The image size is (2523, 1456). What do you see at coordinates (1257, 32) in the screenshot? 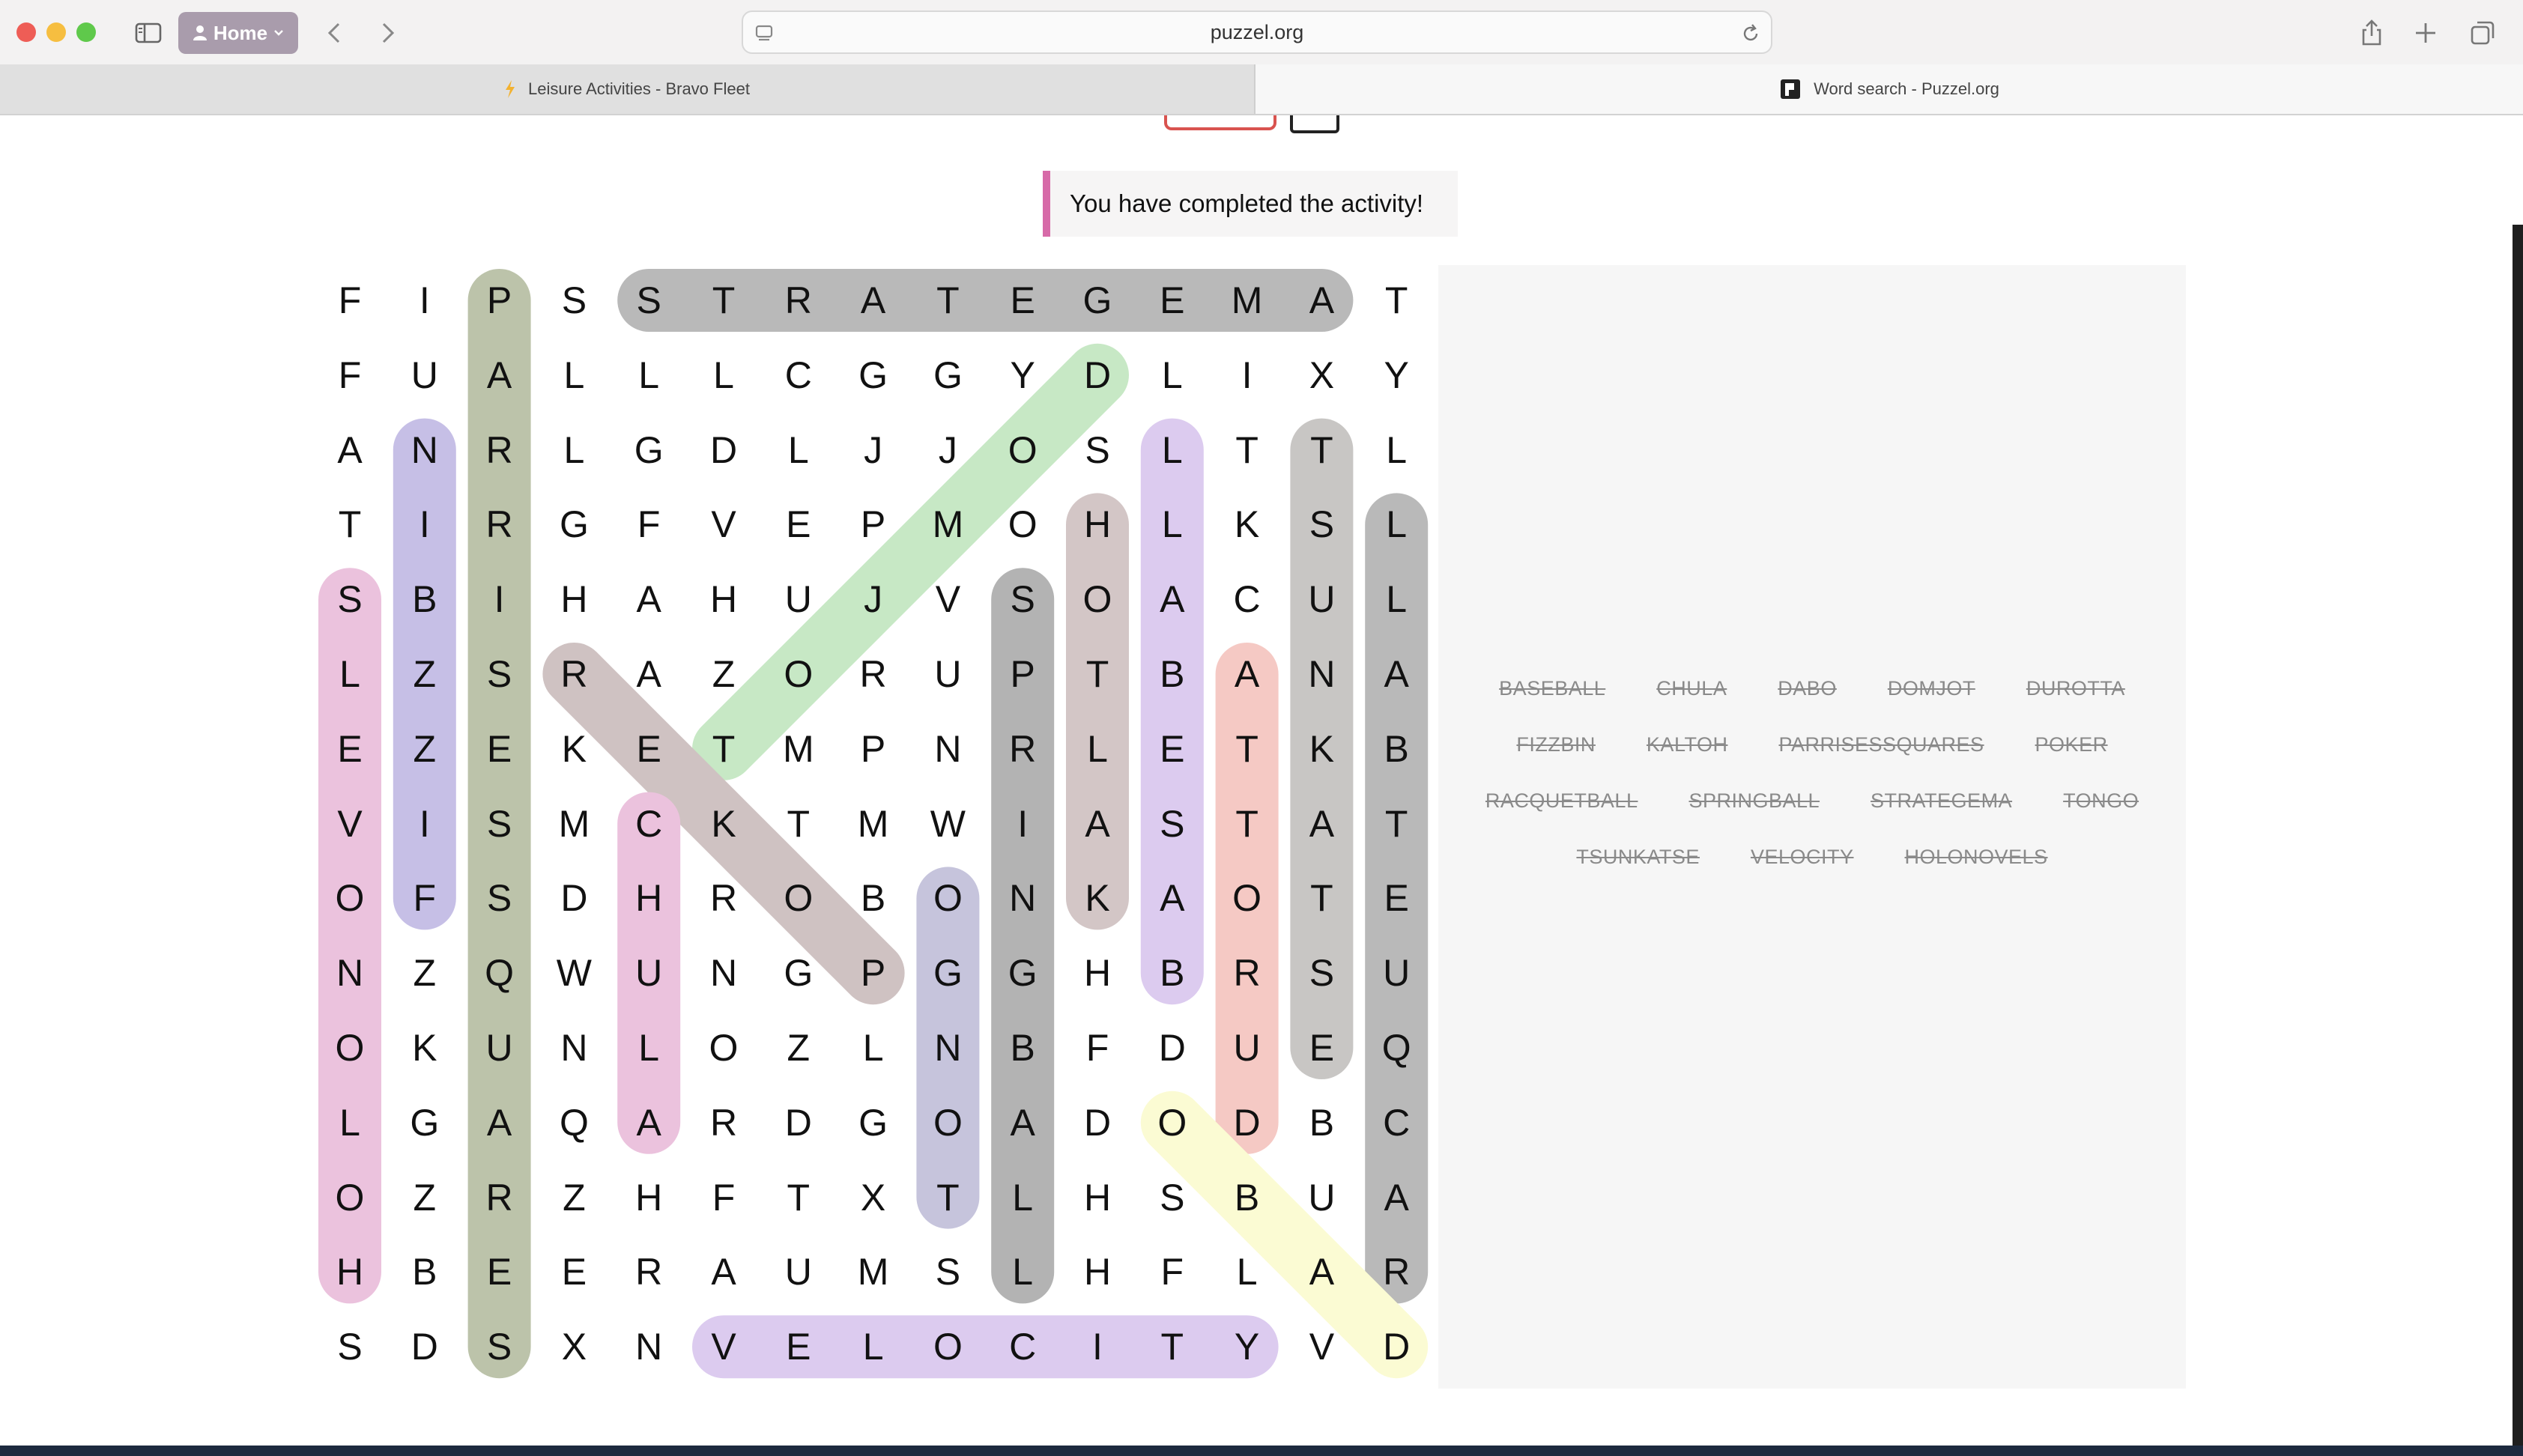
I see `address-bar: puzzel.org` at bounding box center [1257, 32].